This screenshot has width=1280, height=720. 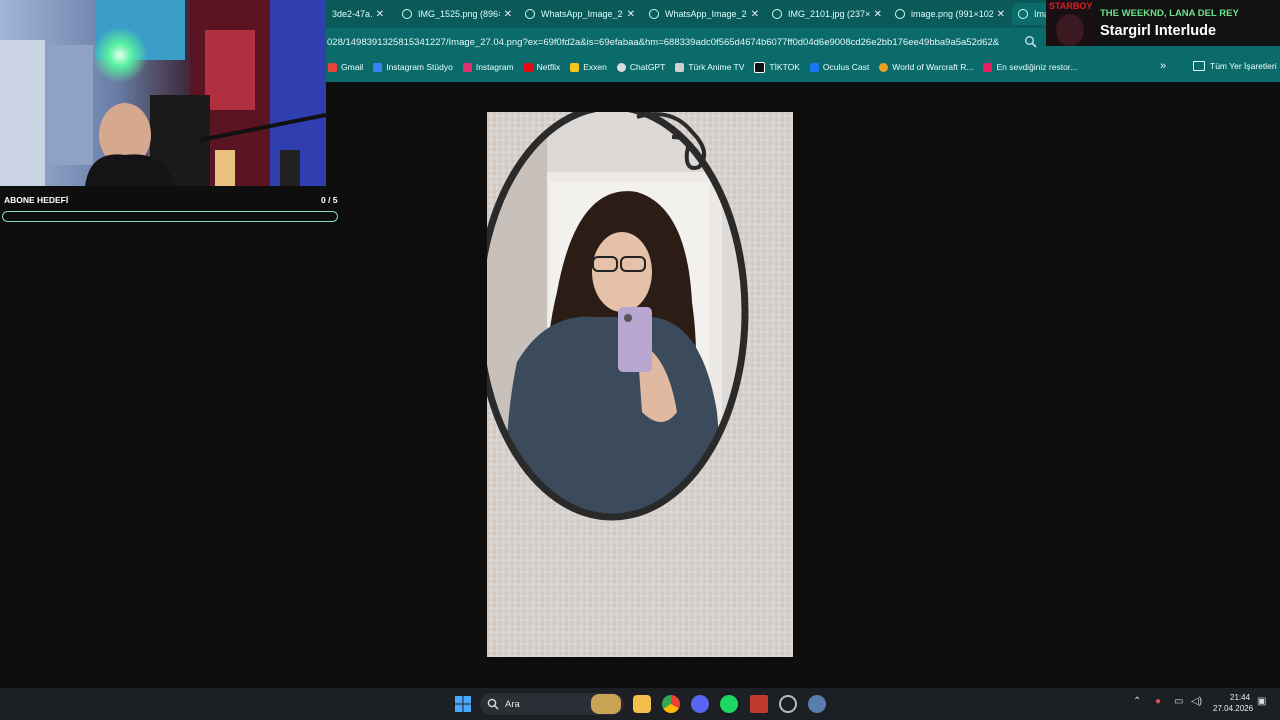 I want to click on folder-icon, so click(x=1199, y=66).